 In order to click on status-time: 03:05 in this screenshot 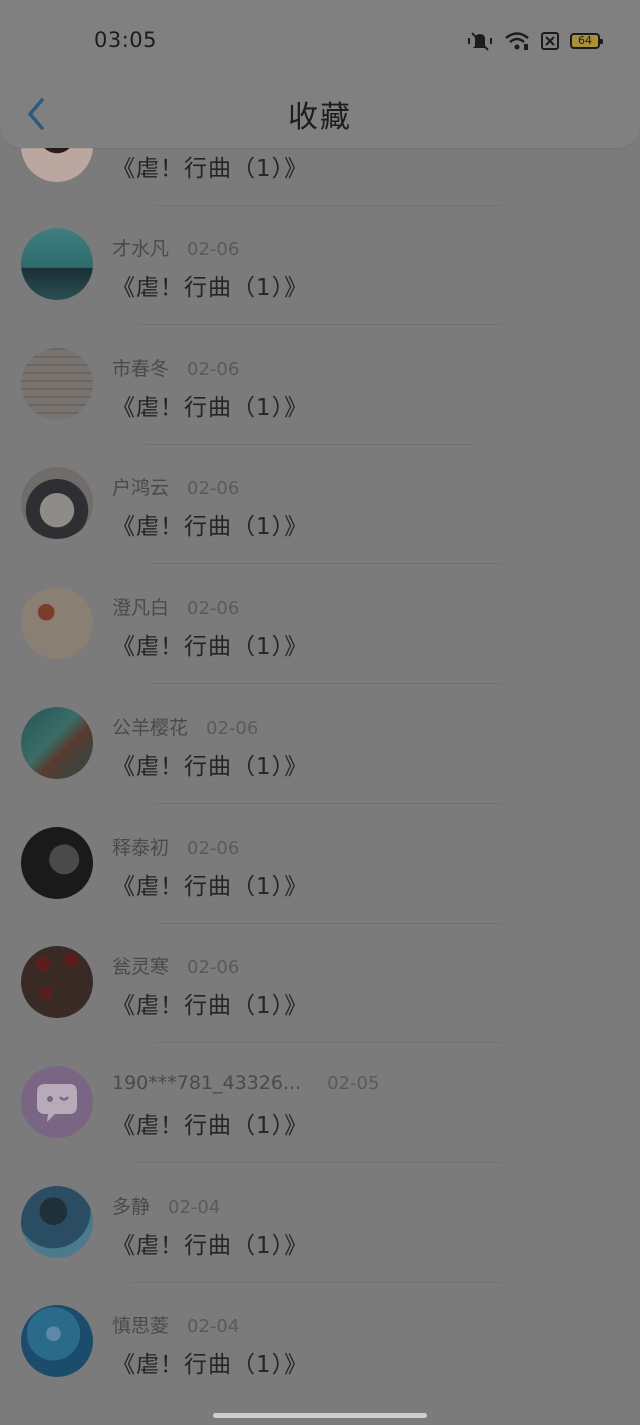, I will do `click(126, 40)`.